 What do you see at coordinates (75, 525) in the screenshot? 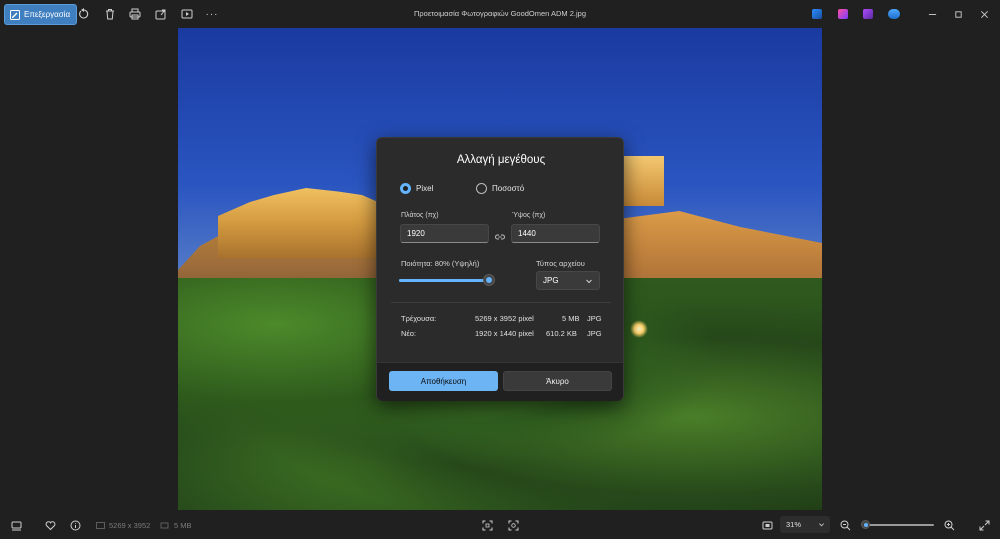
I see `info-icon` at bounding box center [75, 525].